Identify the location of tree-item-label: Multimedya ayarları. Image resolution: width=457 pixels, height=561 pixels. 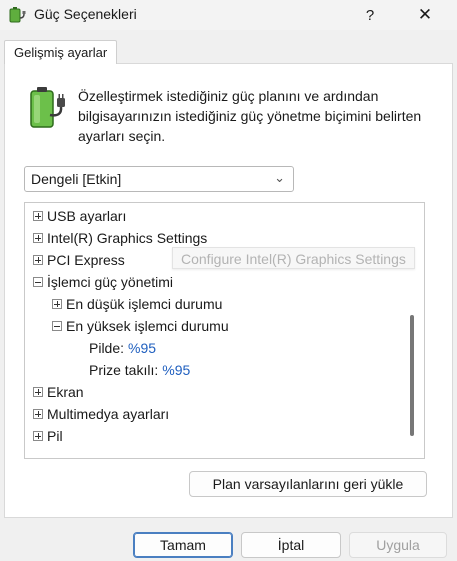
(108, 414).